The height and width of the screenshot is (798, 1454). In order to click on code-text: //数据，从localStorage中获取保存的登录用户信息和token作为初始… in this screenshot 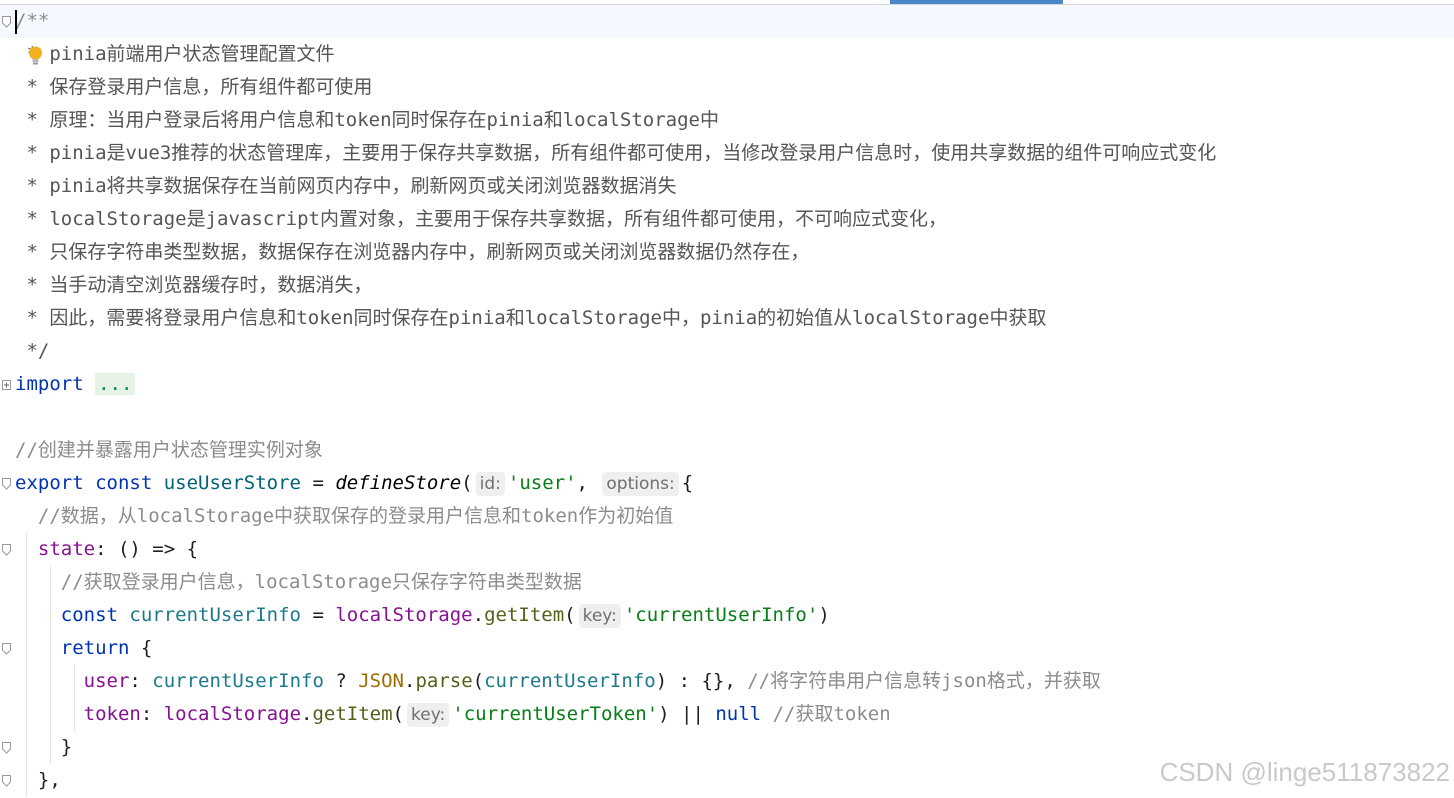, I will do `click(344, 516)`.